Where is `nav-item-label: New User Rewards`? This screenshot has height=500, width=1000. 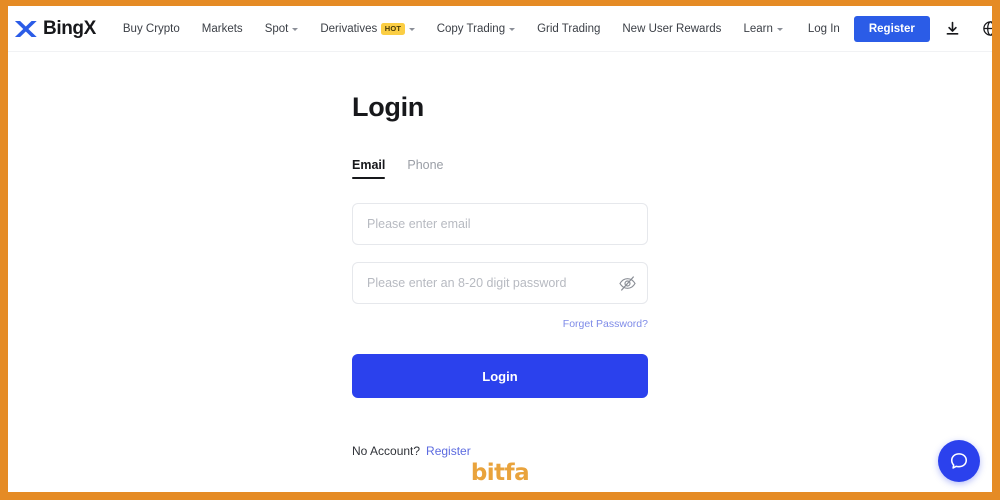
nav-item-label: New User Rewards is located at coordinates (672, 28).